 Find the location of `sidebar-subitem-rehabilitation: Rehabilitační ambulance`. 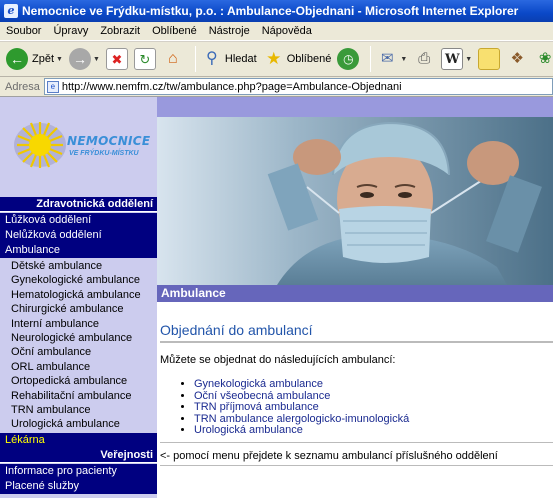

sidebar-subitem-rehabilitation: Rehabilitační ambulance is located at coordinates (78, 395).